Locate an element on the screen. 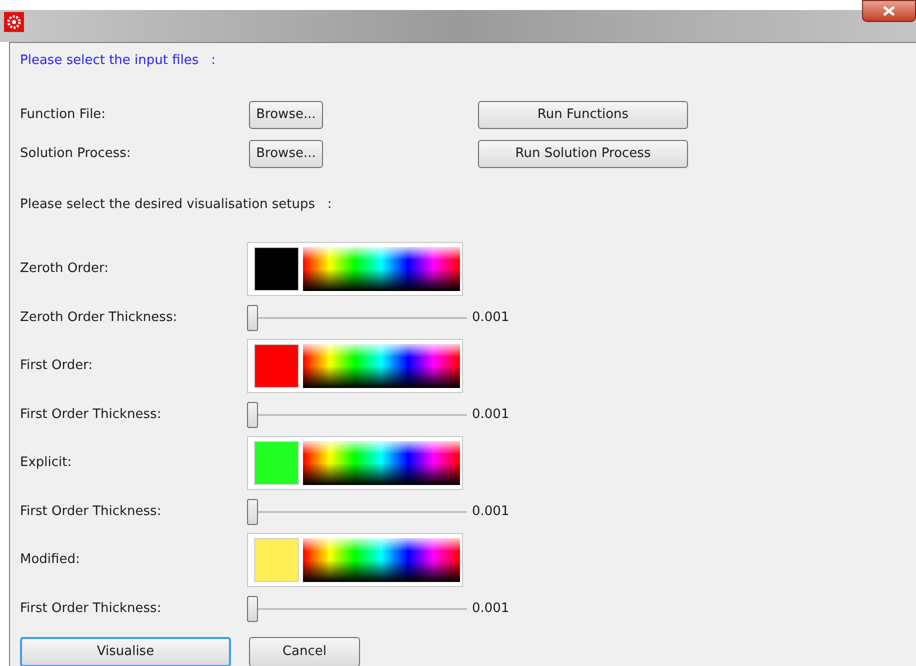 The height and width of the screenshot is (666, 916). section-heading: Please select the desired visualisation setups : is located at coordinates (176, 205).